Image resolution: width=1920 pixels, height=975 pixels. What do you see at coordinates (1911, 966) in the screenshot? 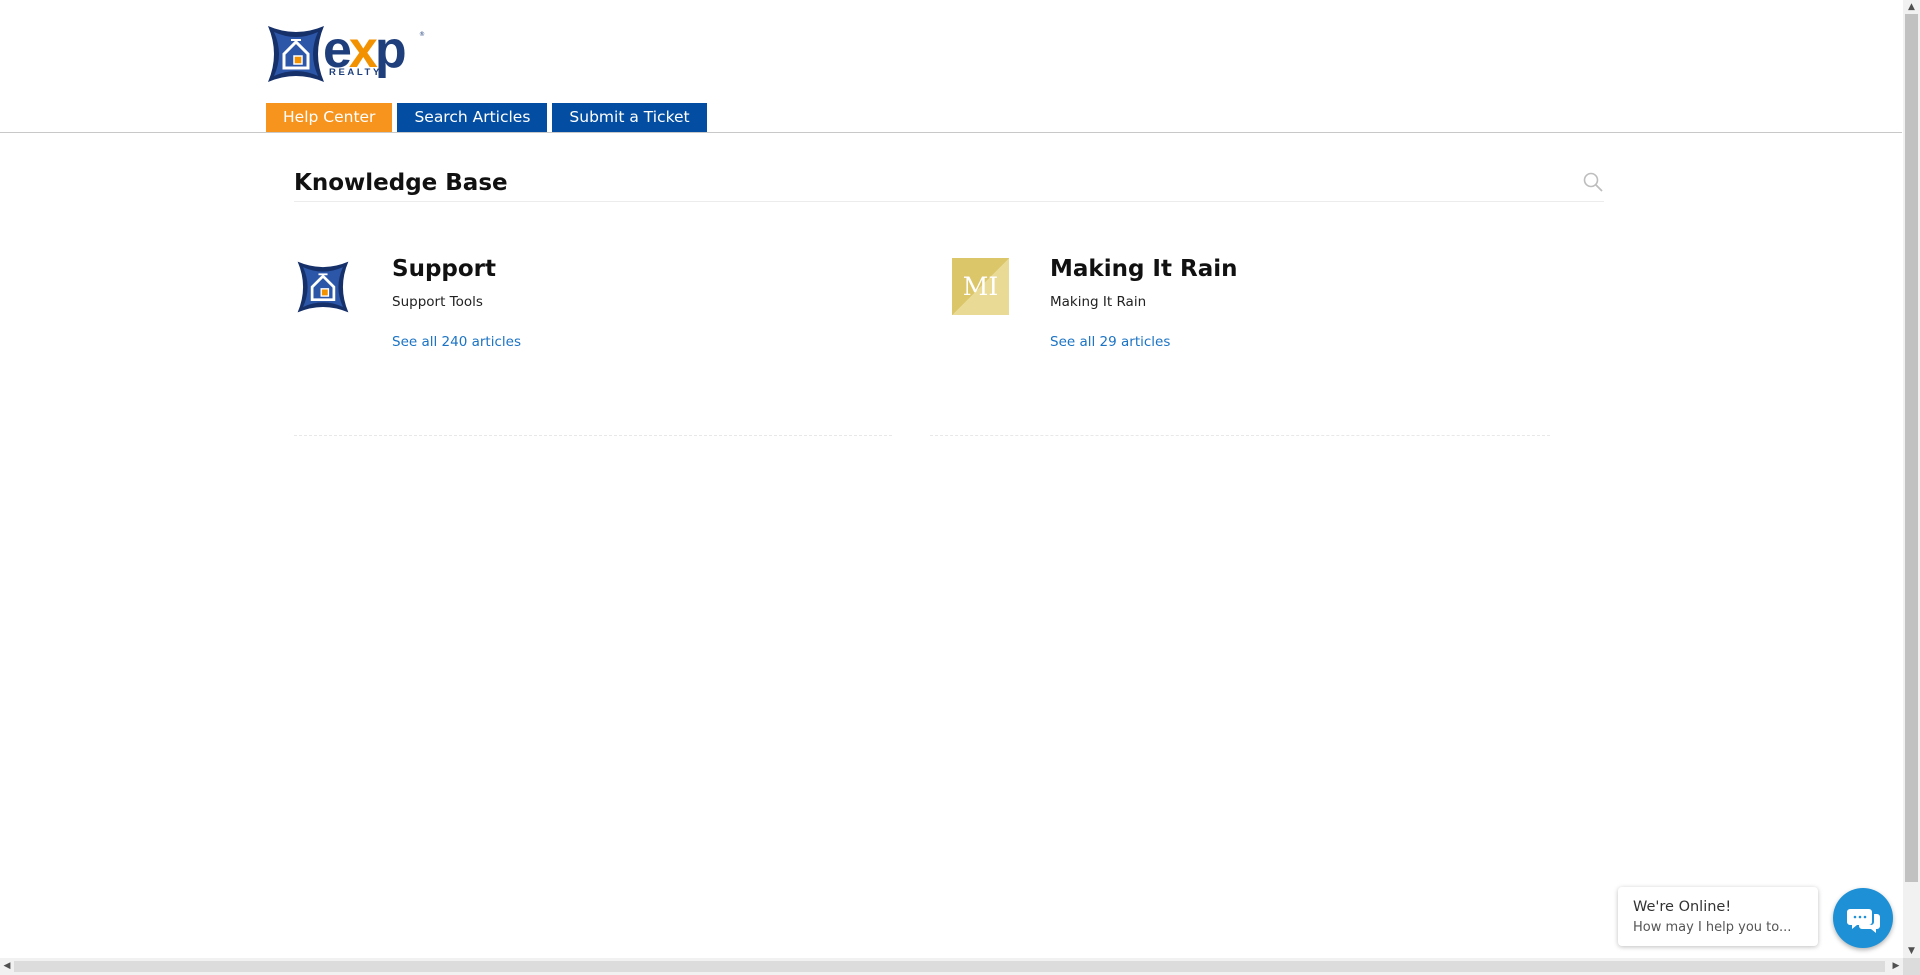
I see `scrollbar-corner` at bounding box center [1911, 966].